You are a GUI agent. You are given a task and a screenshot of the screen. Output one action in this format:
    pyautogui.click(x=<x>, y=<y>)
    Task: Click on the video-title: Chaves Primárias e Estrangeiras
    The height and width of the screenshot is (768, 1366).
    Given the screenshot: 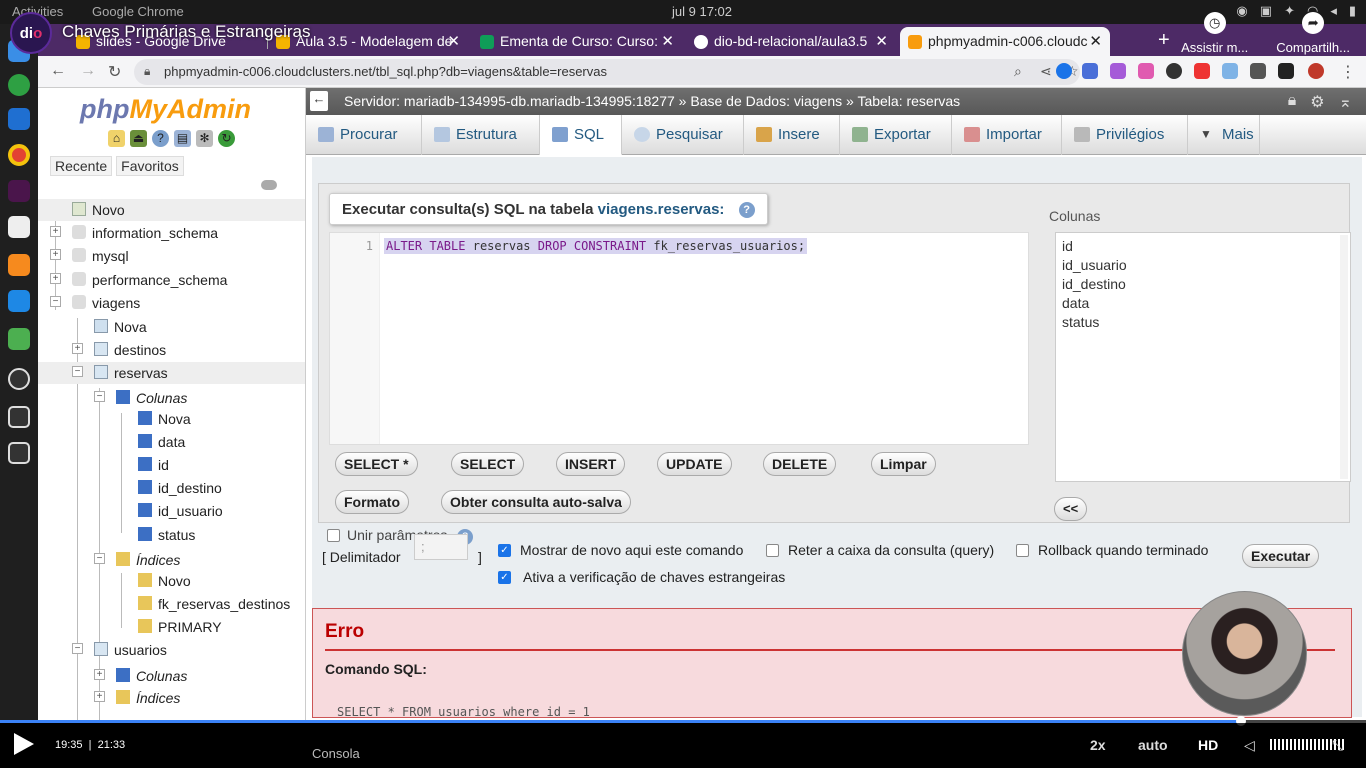 What is the action you would take?
    pyautogui.click(x=186, y=32)
    